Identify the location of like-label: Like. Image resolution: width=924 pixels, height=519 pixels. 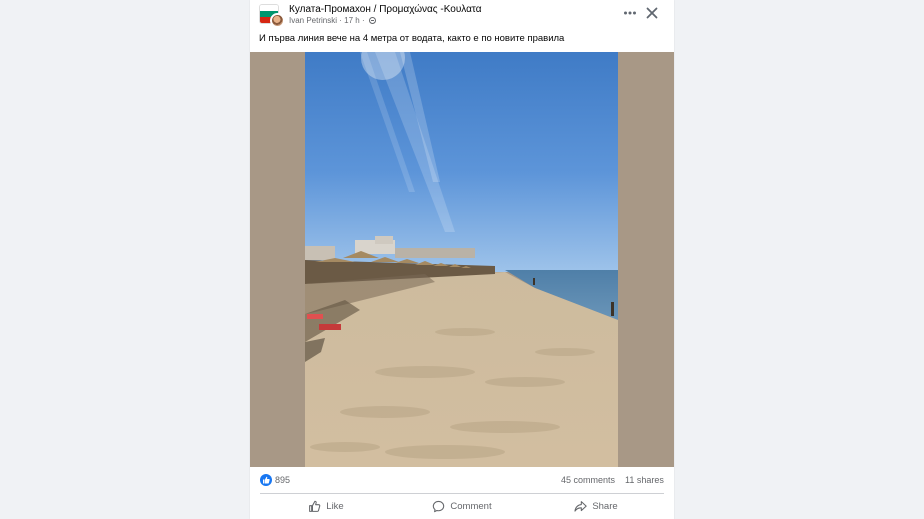
(335, 506).